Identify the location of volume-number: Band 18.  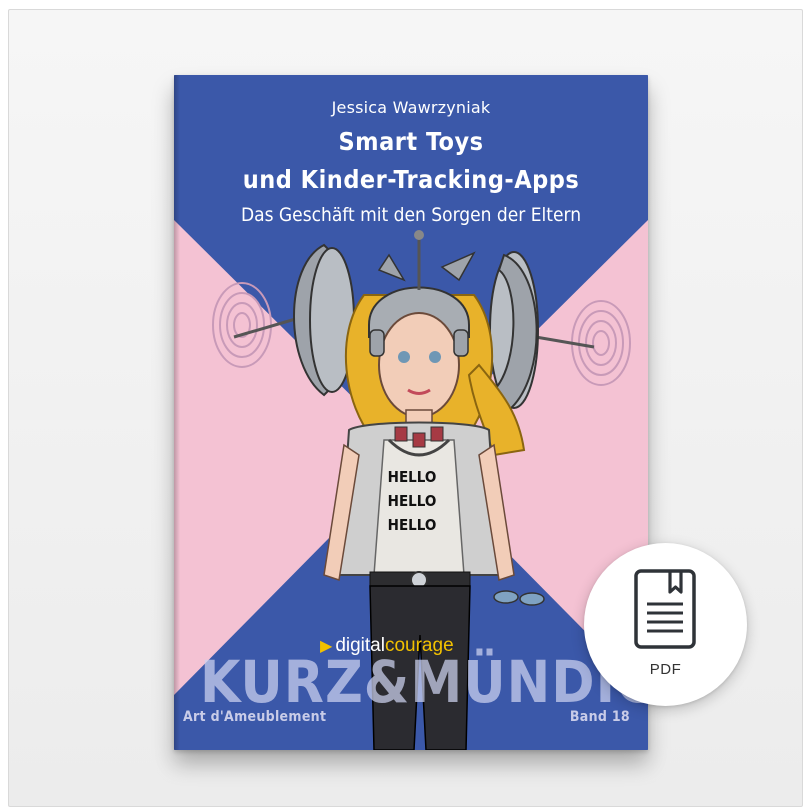
(599, 717).